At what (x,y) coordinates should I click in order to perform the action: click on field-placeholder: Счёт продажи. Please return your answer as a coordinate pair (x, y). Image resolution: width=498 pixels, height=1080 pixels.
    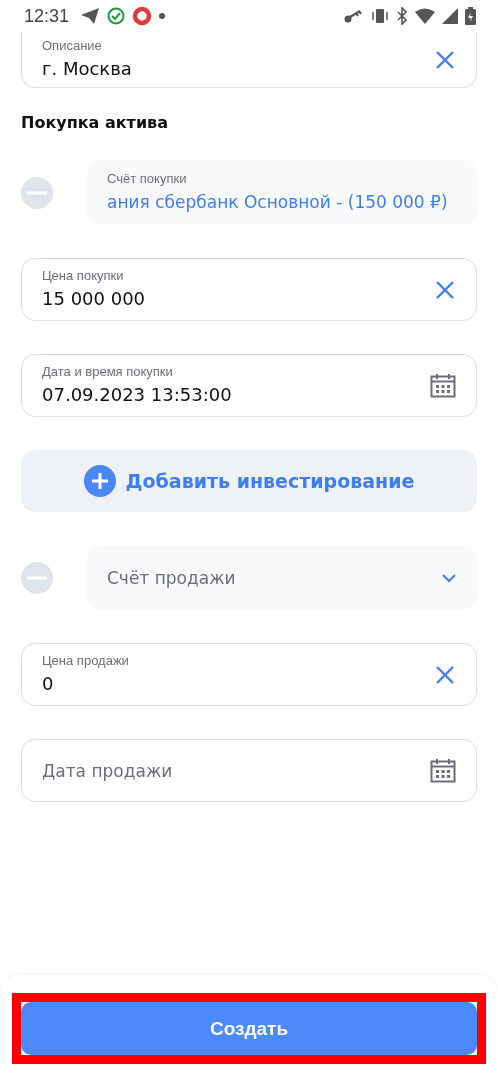
    Looking at the image, I should click on (172, 577).